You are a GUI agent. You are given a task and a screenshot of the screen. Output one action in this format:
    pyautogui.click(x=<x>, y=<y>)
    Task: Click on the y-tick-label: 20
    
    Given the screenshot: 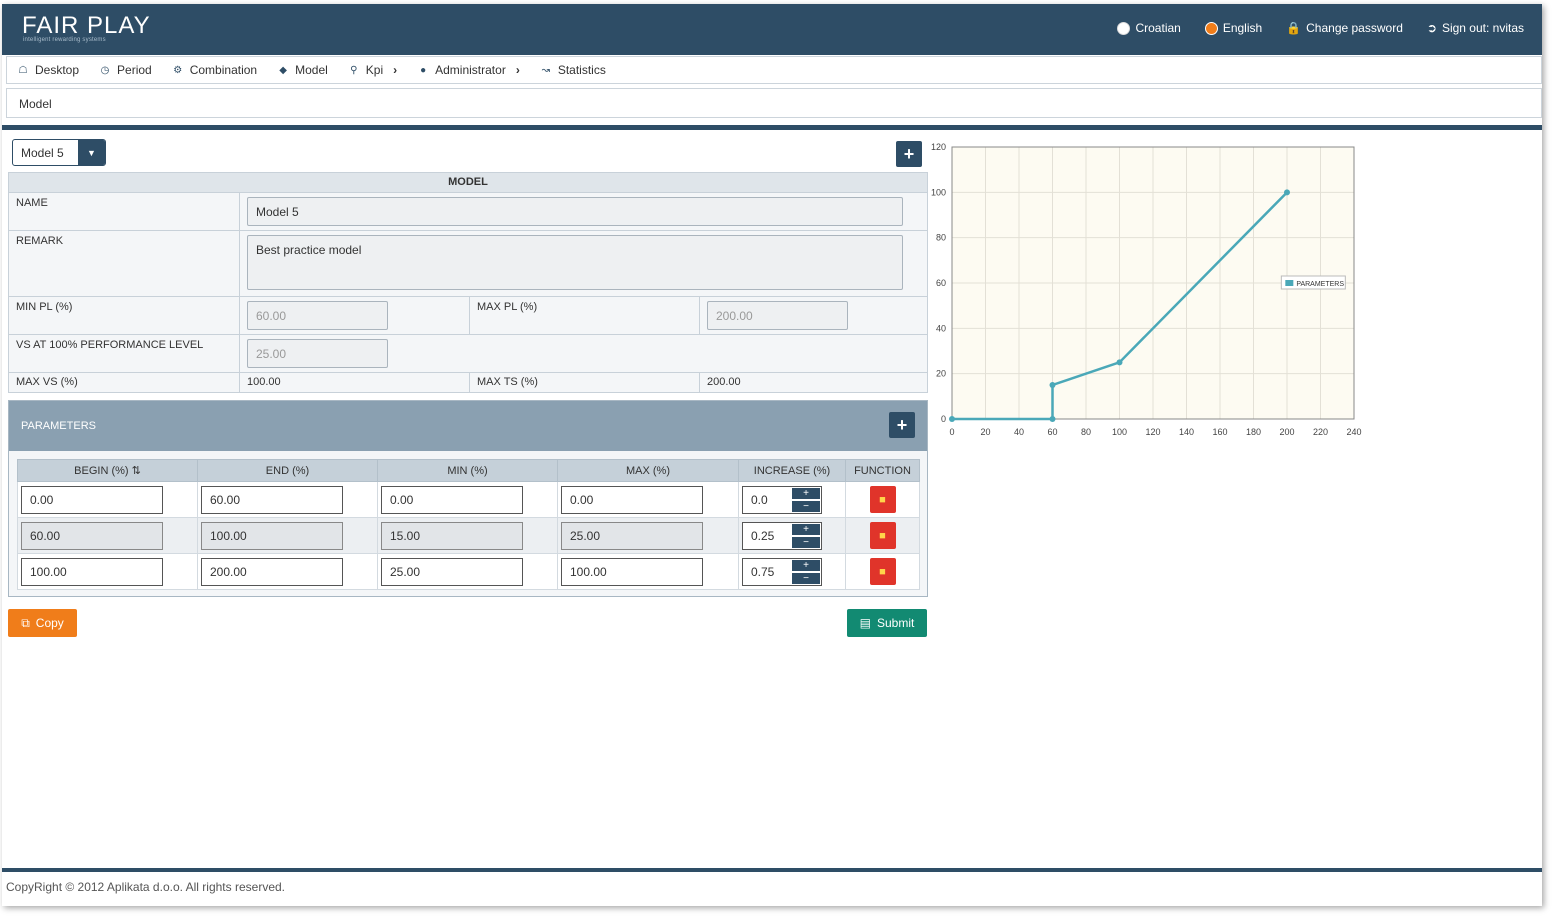 What is the action you would take?
    pyautogui.click(x=941, y=374)
    